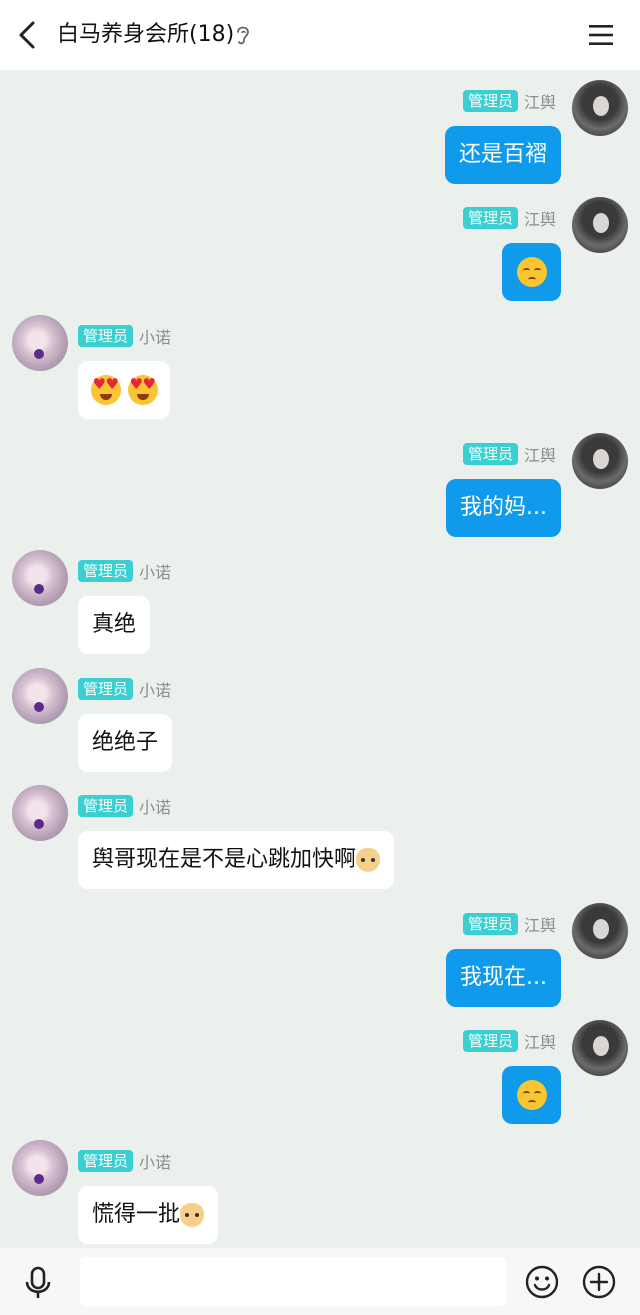 This screenshot has height=1315, width=640. Describe the element at coordinates (599, 1282) in the screenshot. I see `plus-icon` at that location.